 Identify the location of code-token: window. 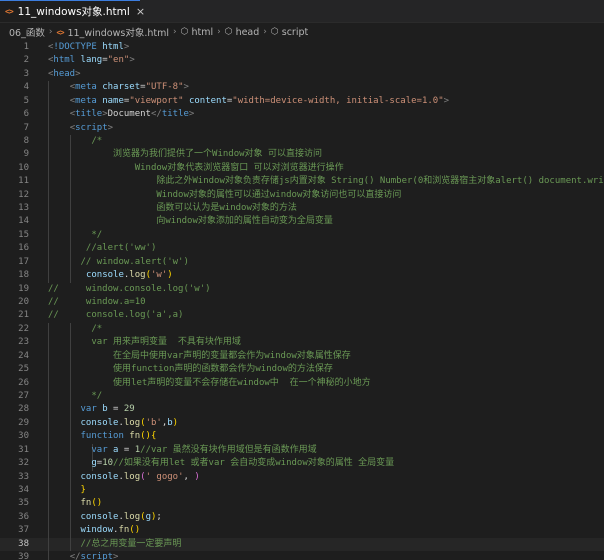
(97, 530).